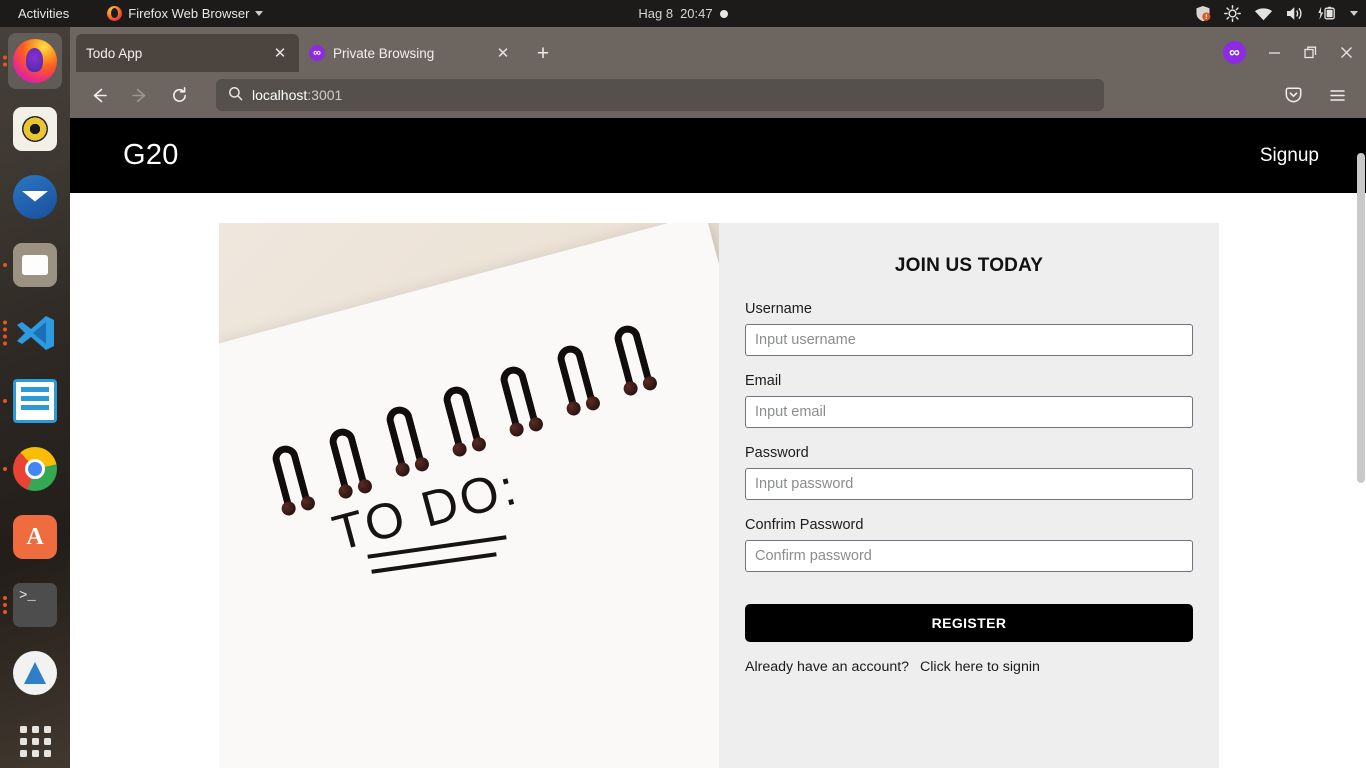  Describe the element at coordinates (1263, 14) in the screenshot. I see `wifi-icon` at that location.